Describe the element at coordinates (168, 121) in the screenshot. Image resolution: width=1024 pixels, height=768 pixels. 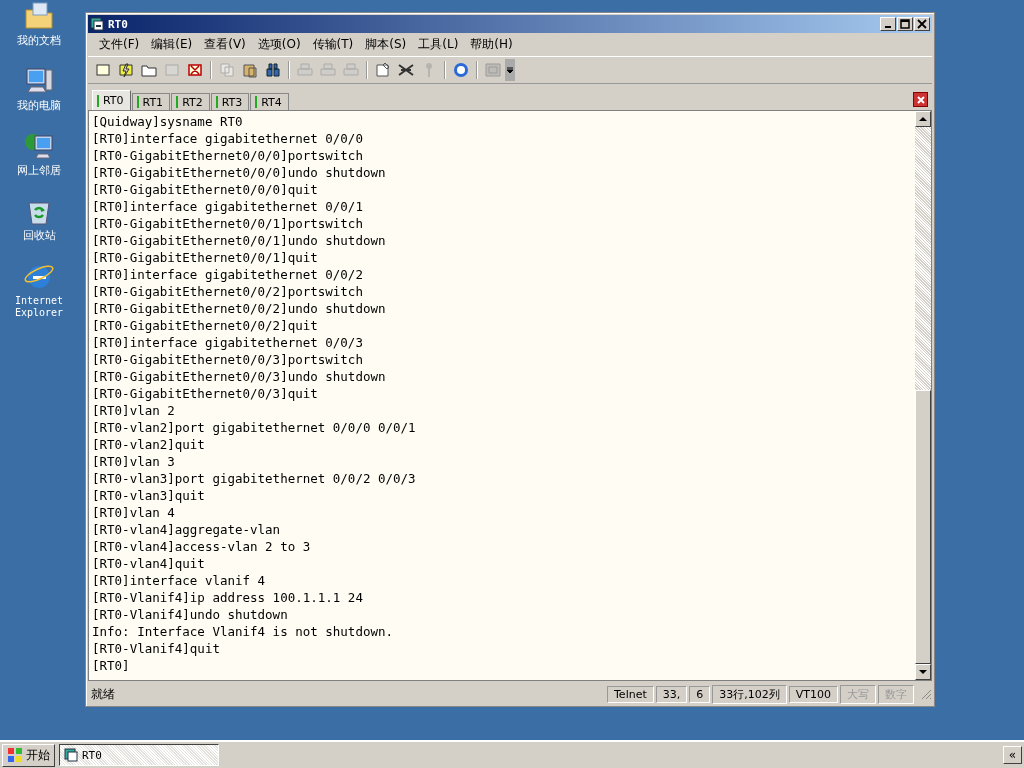
I see `terminal-line: [Quidway]sysname RT0` at that location.